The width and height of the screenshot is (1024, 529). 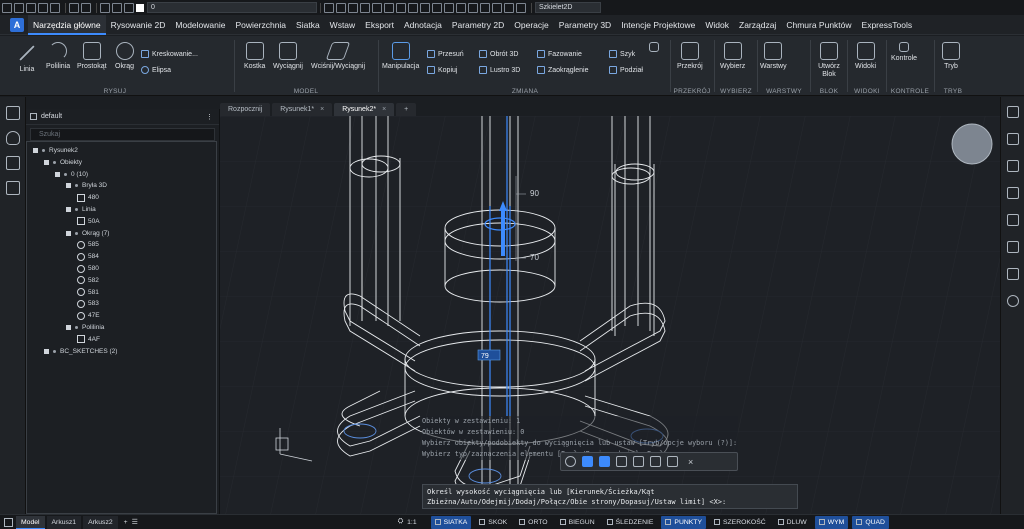 I want to click on linia-button: Linia, so click(x=27, y=57).